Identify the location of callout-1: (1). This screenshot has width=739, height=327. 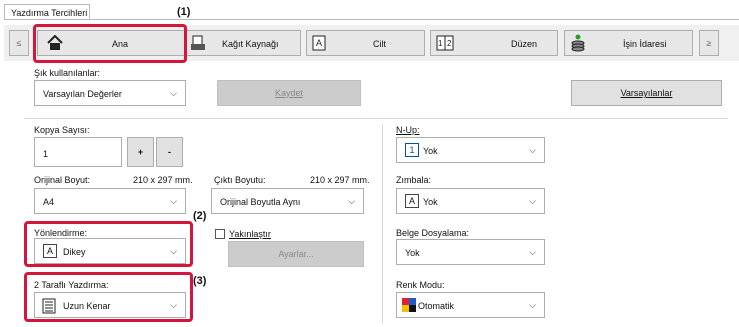
(184, 12).